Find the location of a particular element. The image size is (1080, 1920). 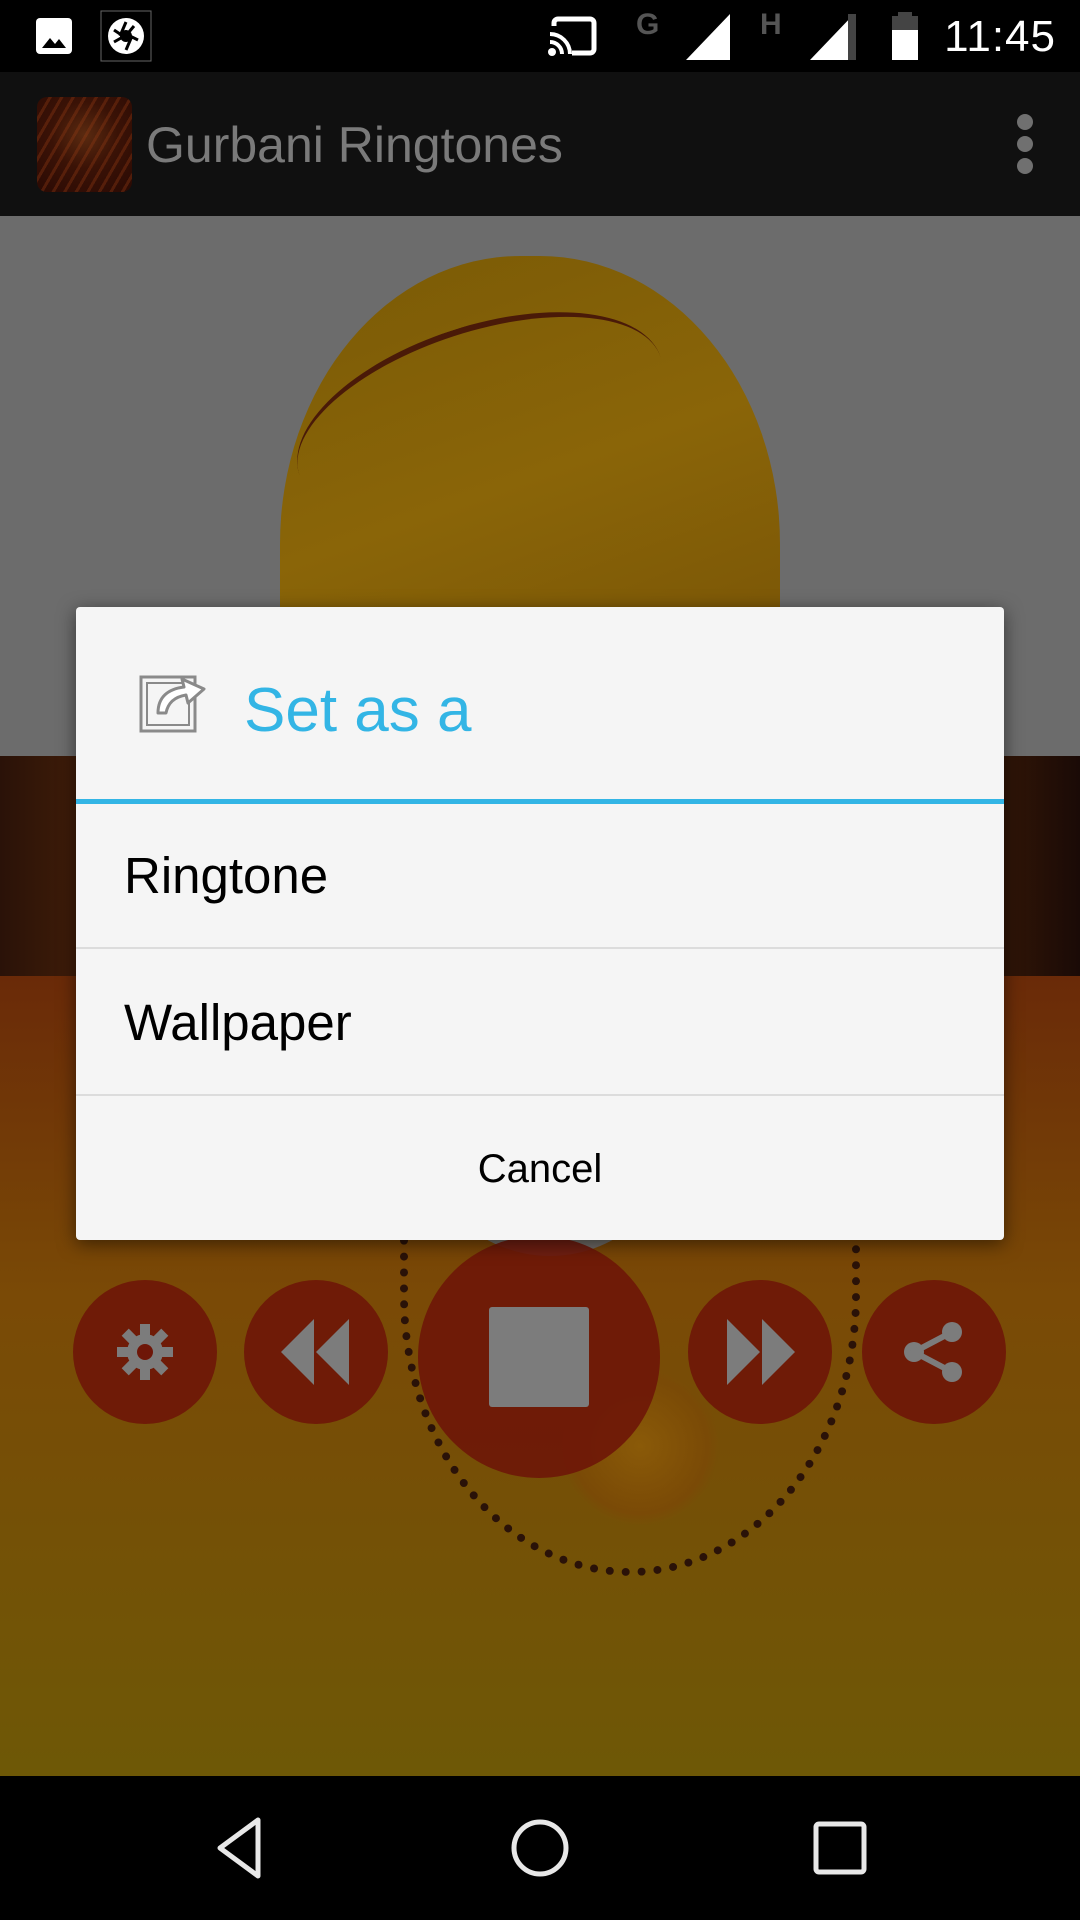

cancel-button: Cancel is located at coordinates (540, 1169).